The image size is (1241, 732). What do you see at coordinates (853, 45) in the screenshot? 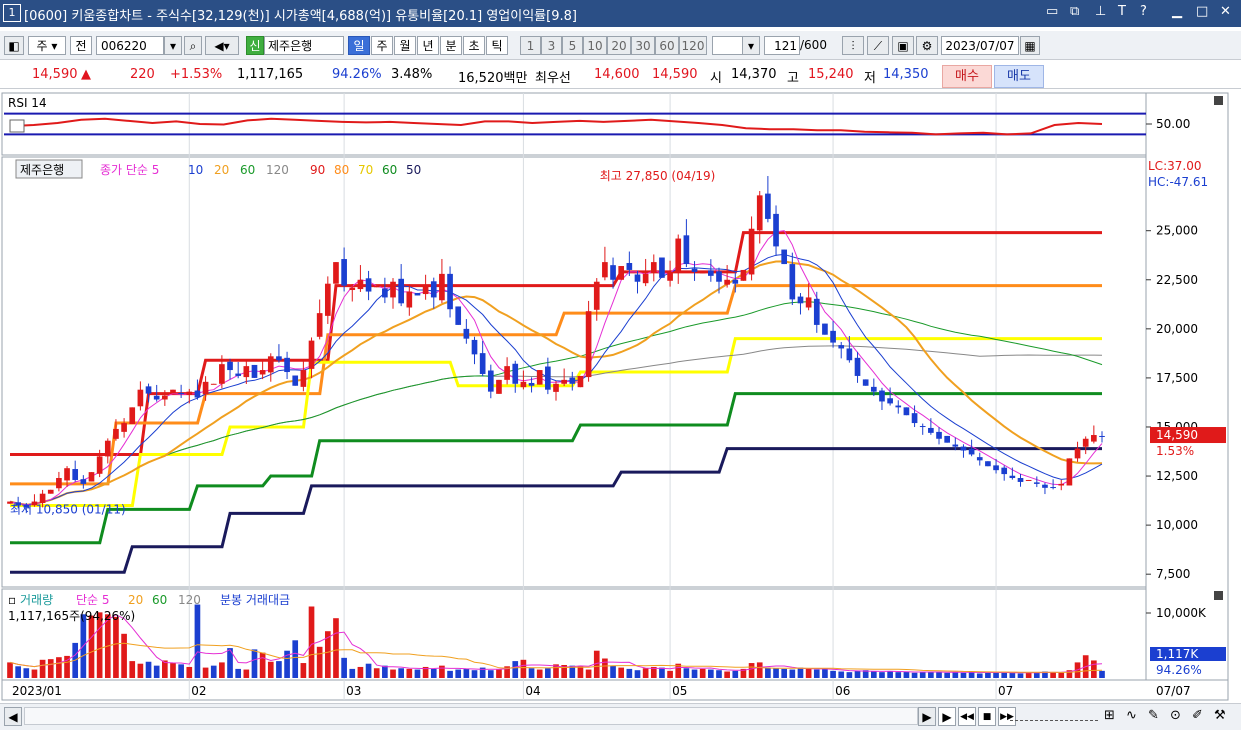
I see `candle-settings-icon: ⫶` at bounding box center [853, 45].